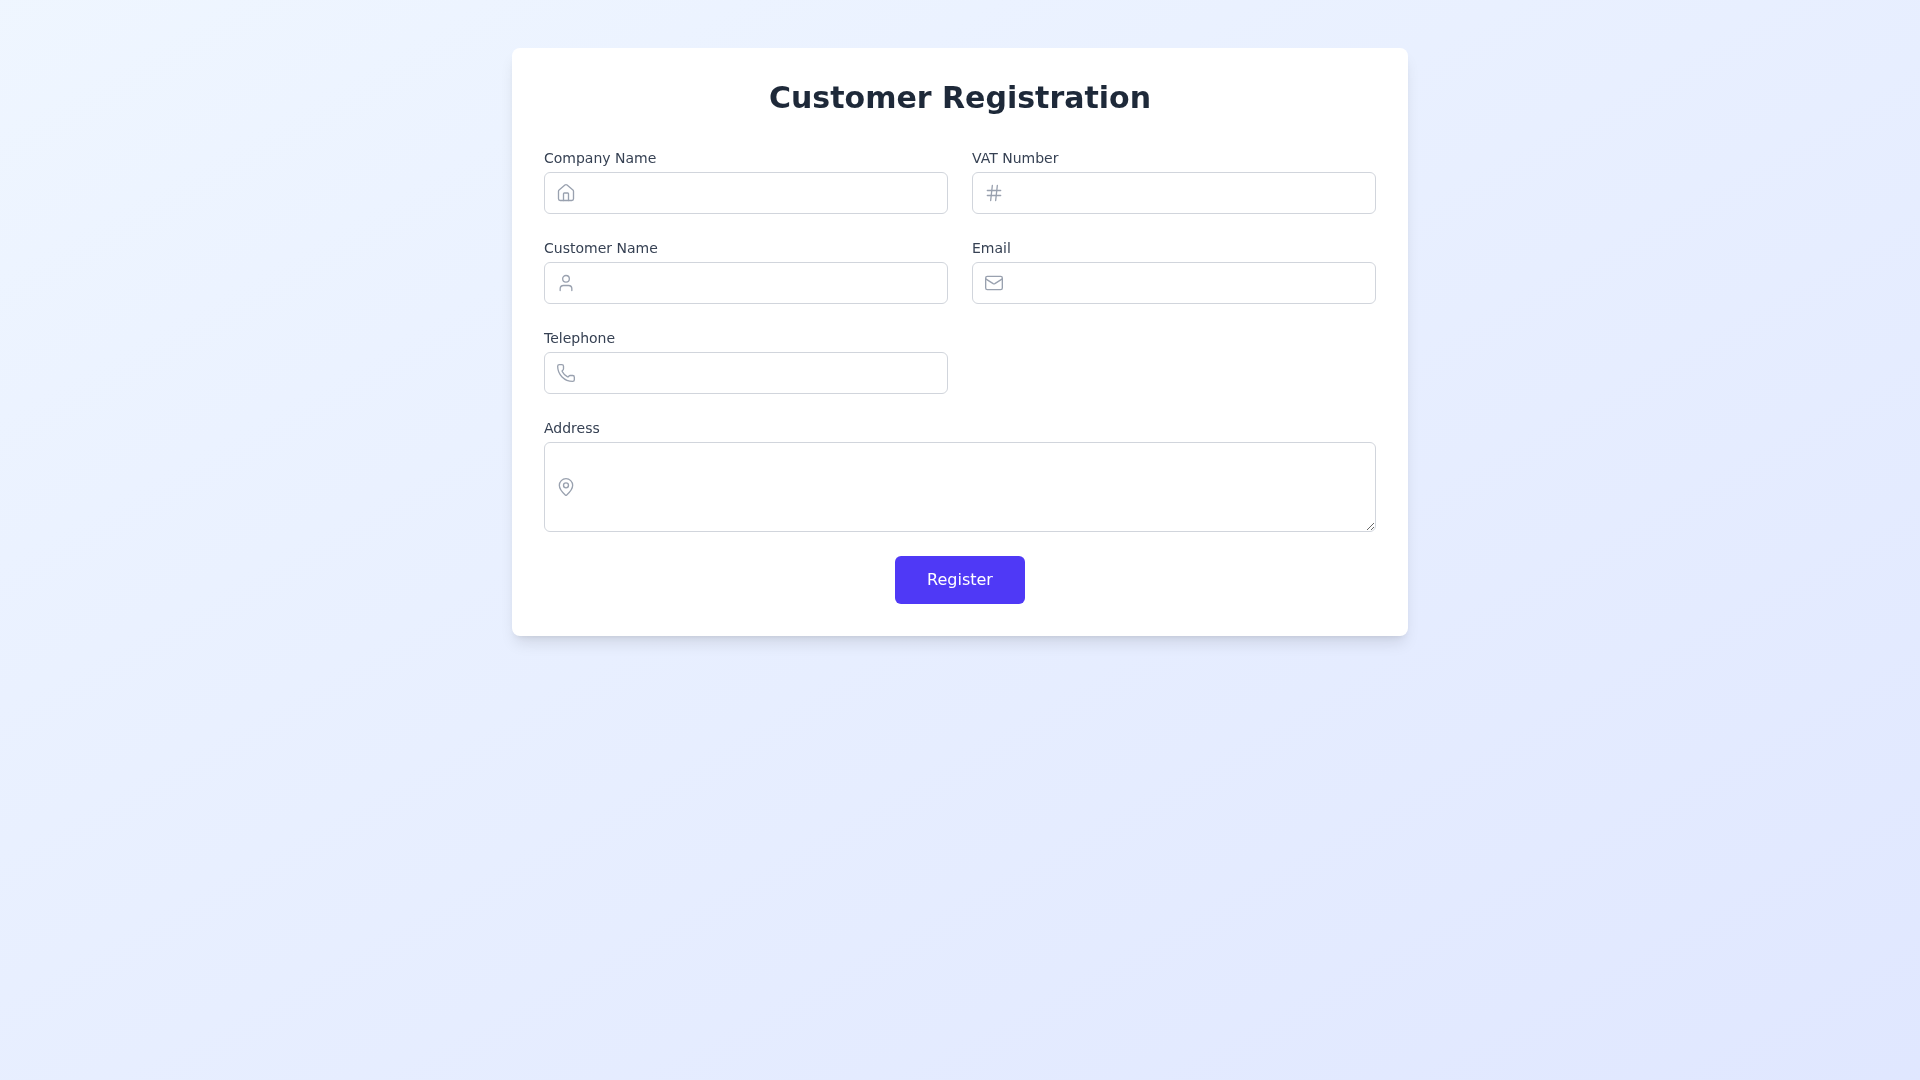 This screenshot has height=1080, width=1920. What do you see at coordinates (1015, 158) in the screenshot?
I see `field-label: VAT Number` at bounding box center [1015, 158].